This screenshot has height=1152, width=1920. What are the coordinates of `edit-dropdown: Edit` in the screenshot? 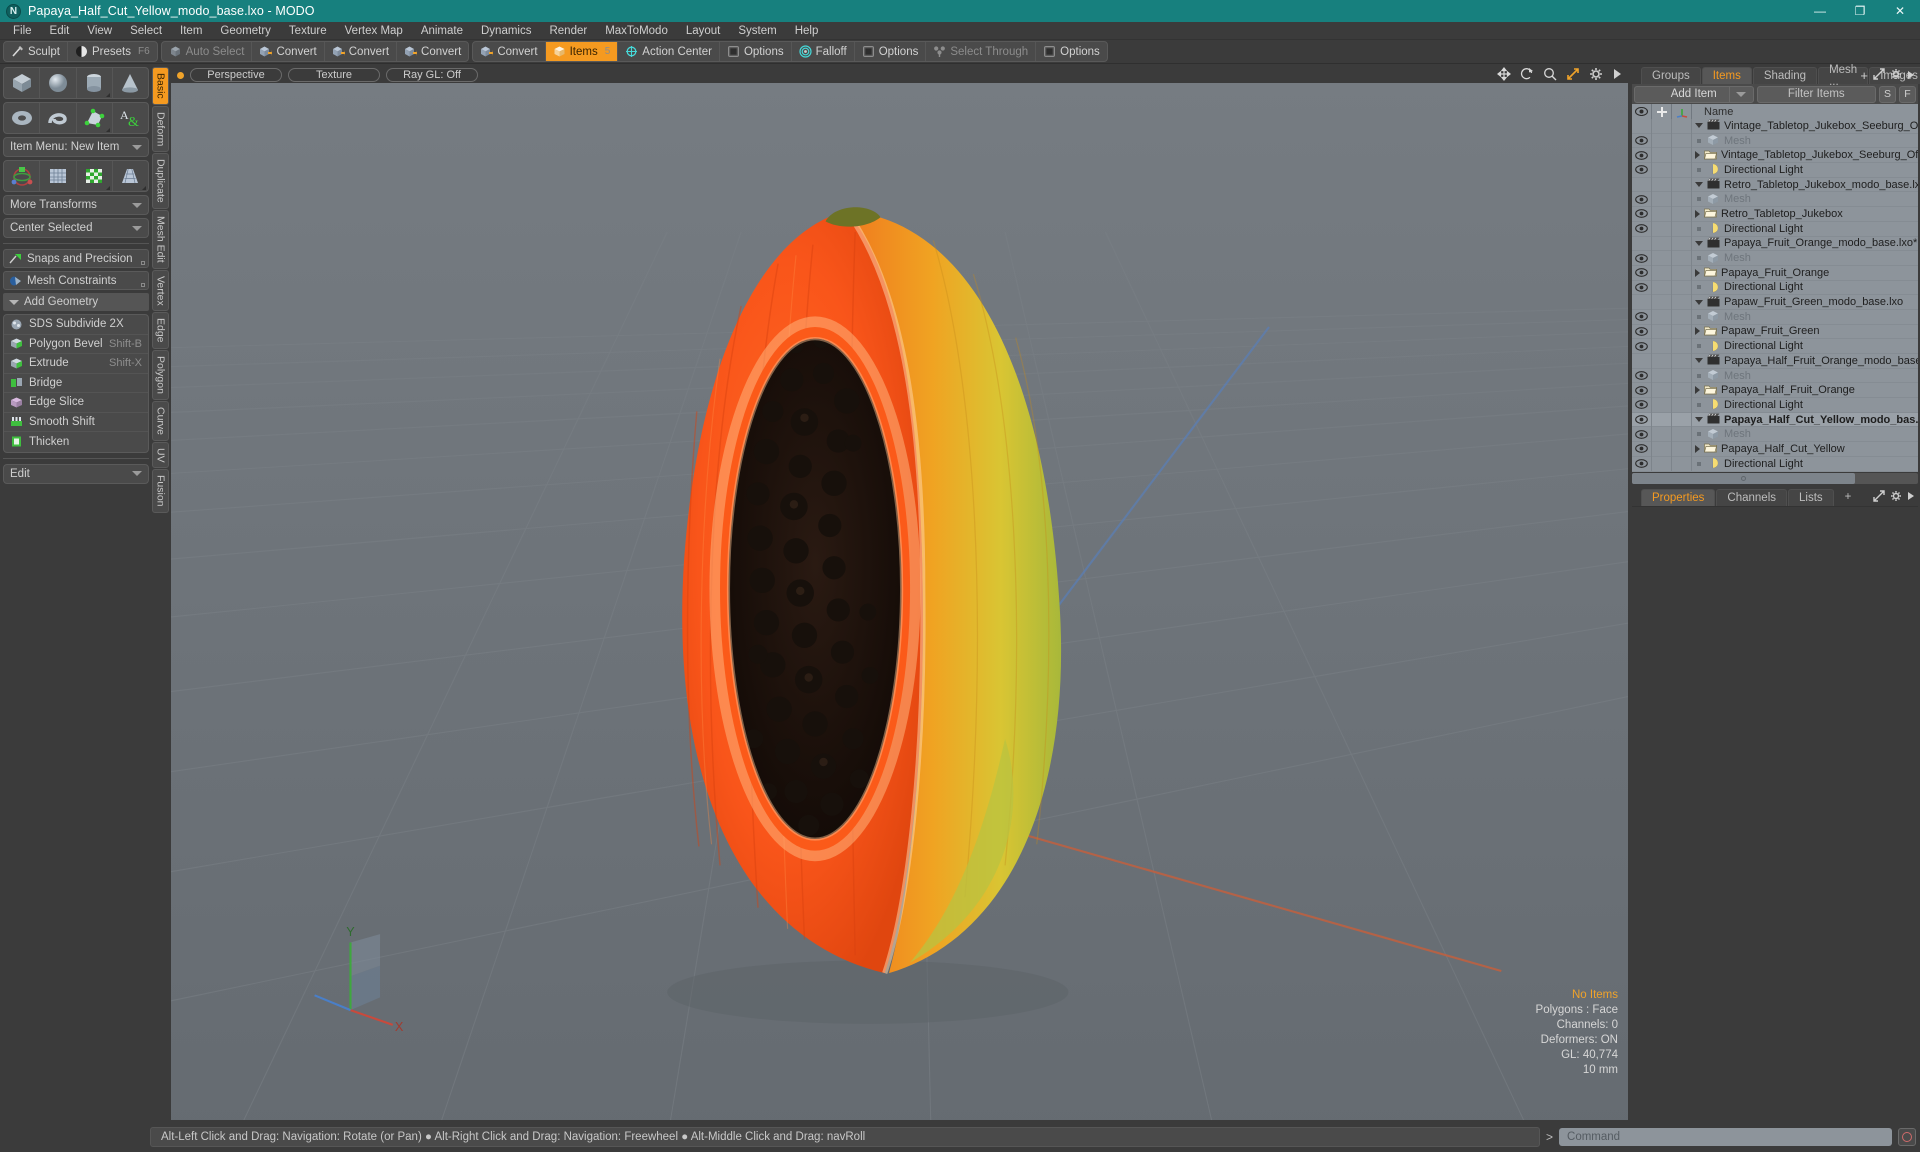 It's located at (76, 473).